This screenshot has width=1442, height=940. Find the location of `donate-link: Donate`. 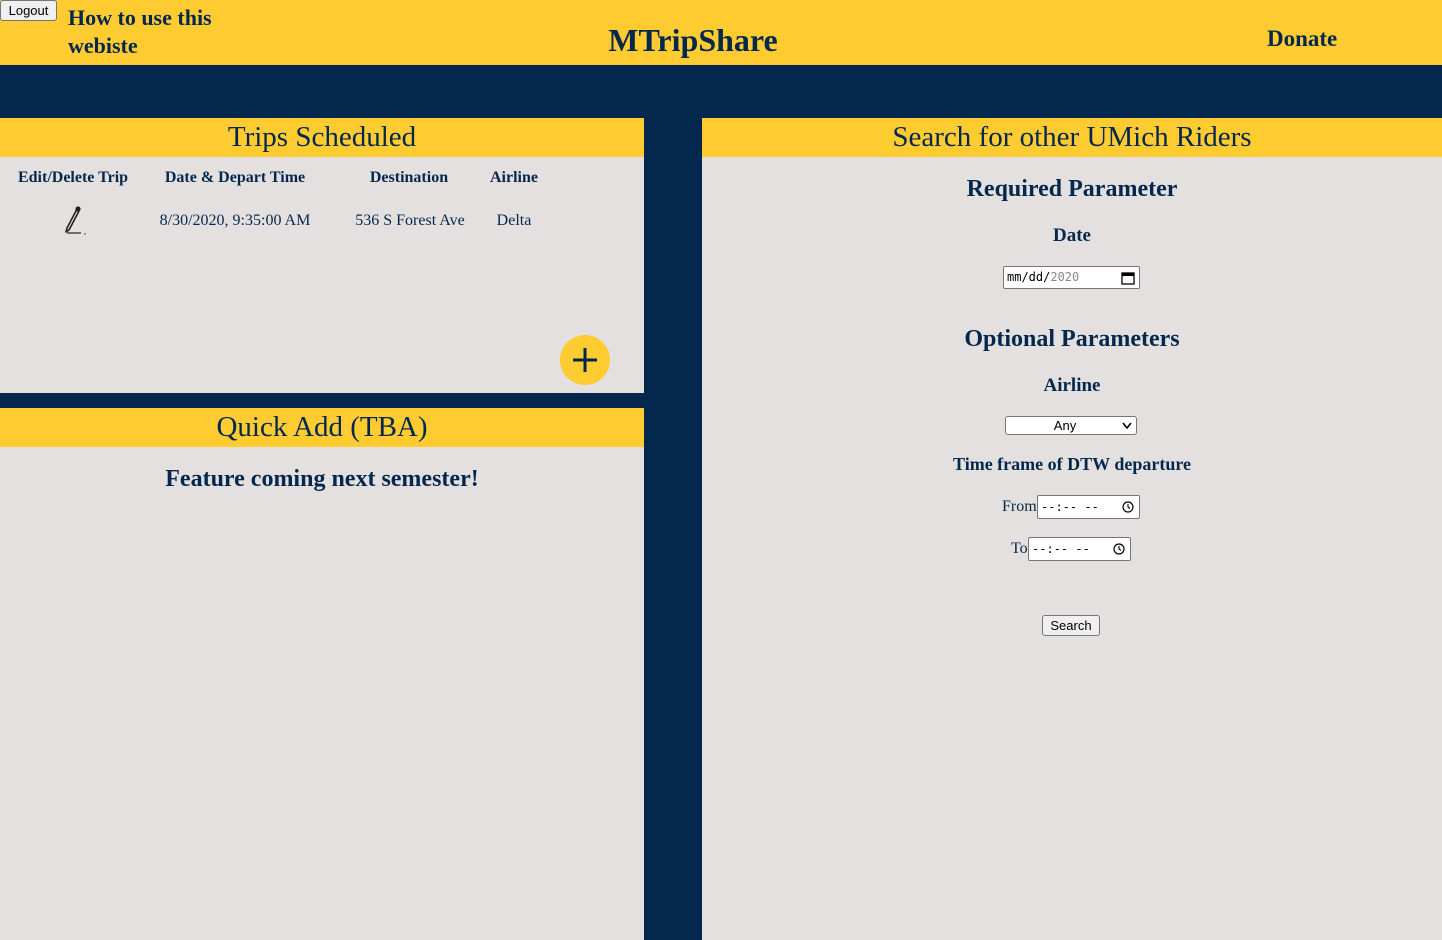

donate-link: Donate is located at coordinates (1302, 39).